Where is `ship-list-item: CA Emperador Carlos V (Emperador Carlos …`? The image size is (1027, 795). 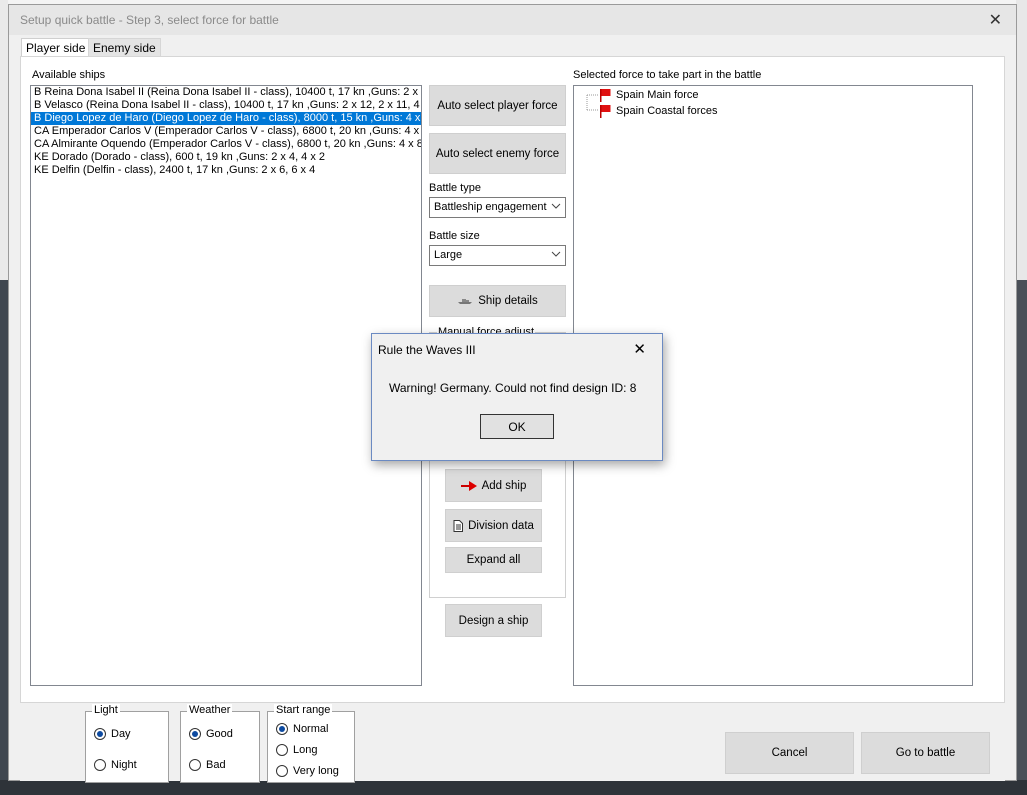
ship-list-item: CA Emperador Carlos V (Emperador Carlos … is located at coordinates (226, 131).